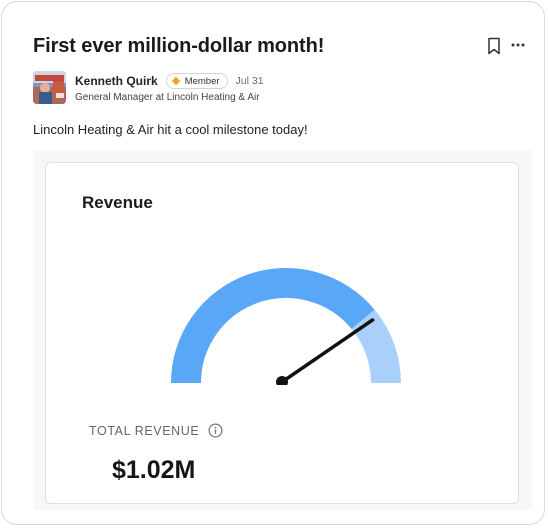  What do you see at coordinates (117, 202) in the screenshot?
I see `widget-title: Revenue` at bounding box center [117, 202].